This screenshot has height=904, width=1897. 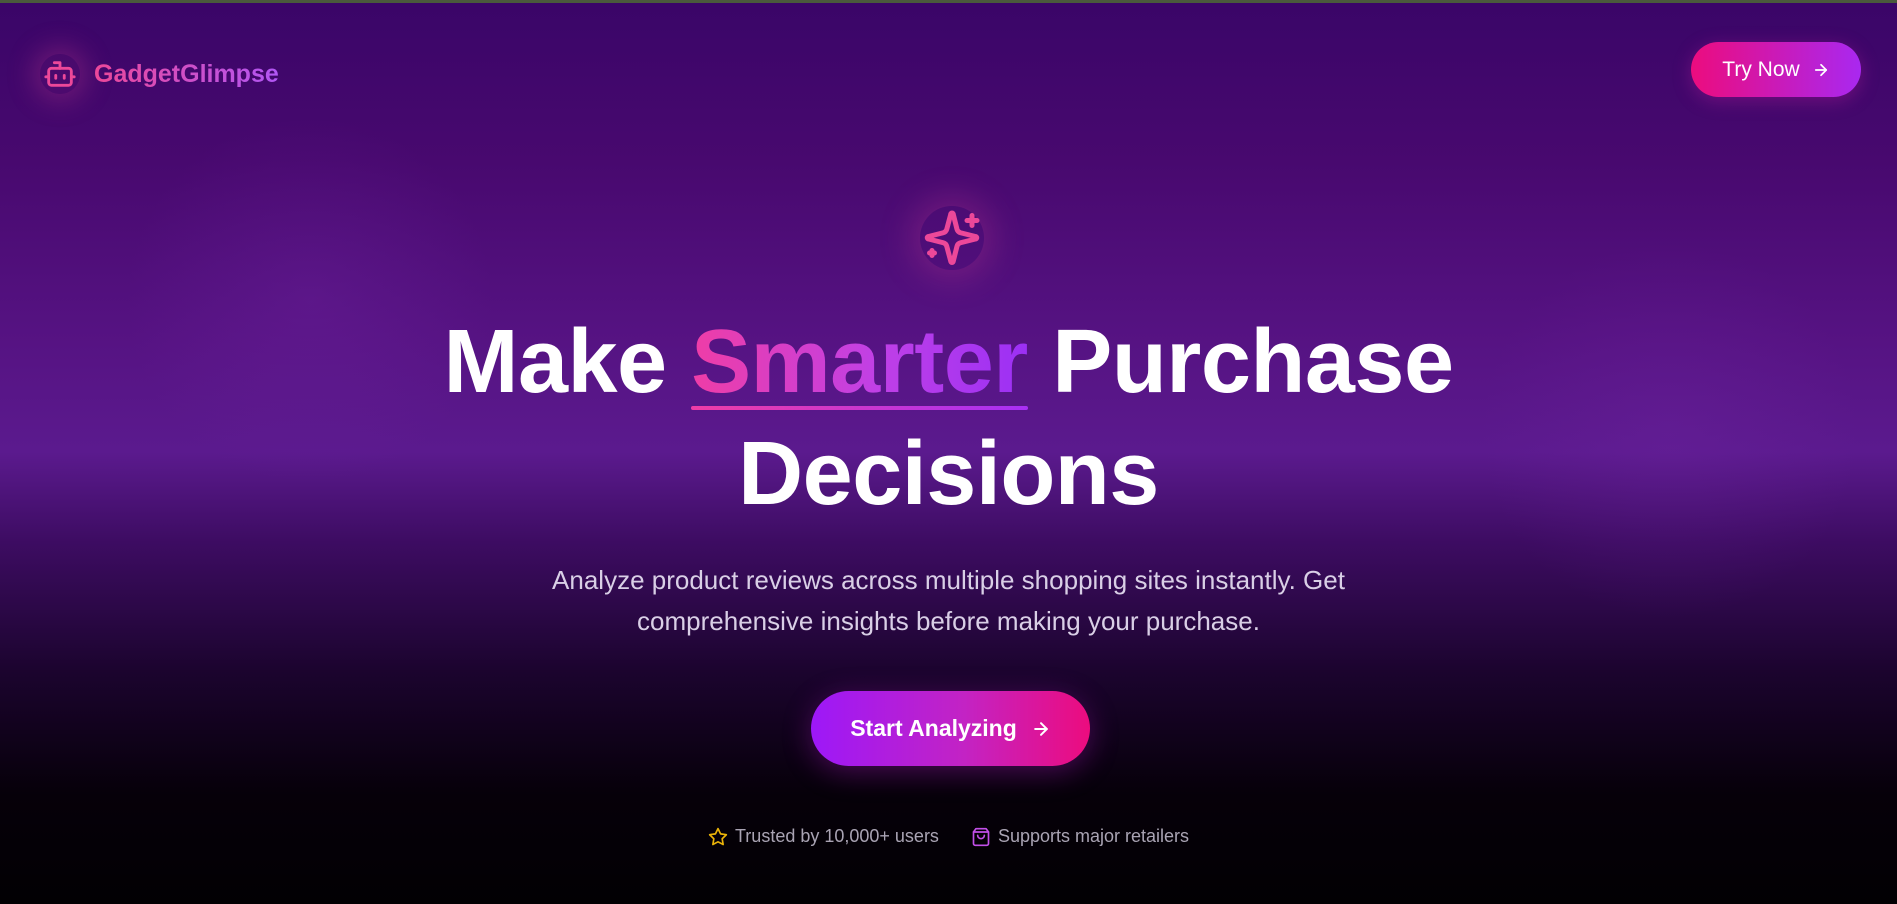 What do you see at coordinates (1761, 69) in the screenshot?
I see `try-now-label: Try Now` at bounding box center [1761, 69].